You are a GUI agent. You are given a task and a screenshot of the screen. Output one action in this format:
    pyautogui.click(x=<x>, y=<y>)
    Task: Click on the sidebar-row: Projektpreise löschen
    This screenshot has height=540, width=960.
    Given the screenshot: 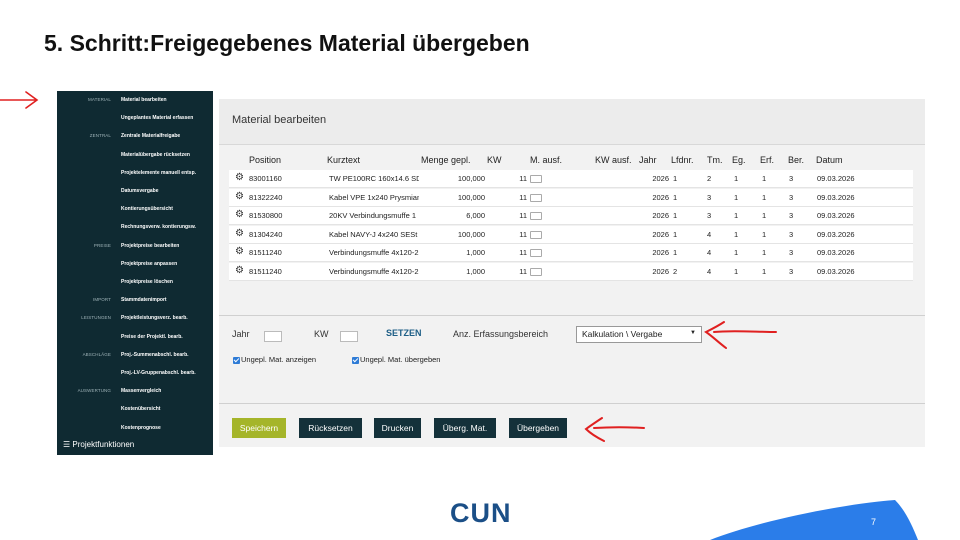 What is the action you would take?
    pyautogui.click(x=135, y=282)
    